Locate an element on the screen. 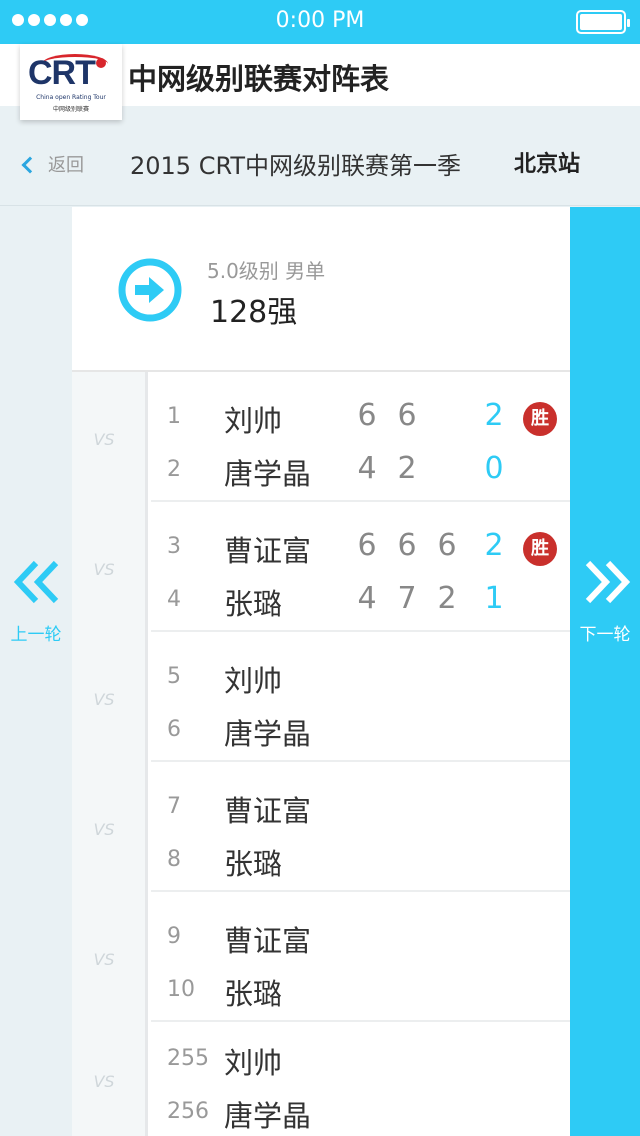  player-row: 256 唐学晶 is located at coordinates (360, 1112).